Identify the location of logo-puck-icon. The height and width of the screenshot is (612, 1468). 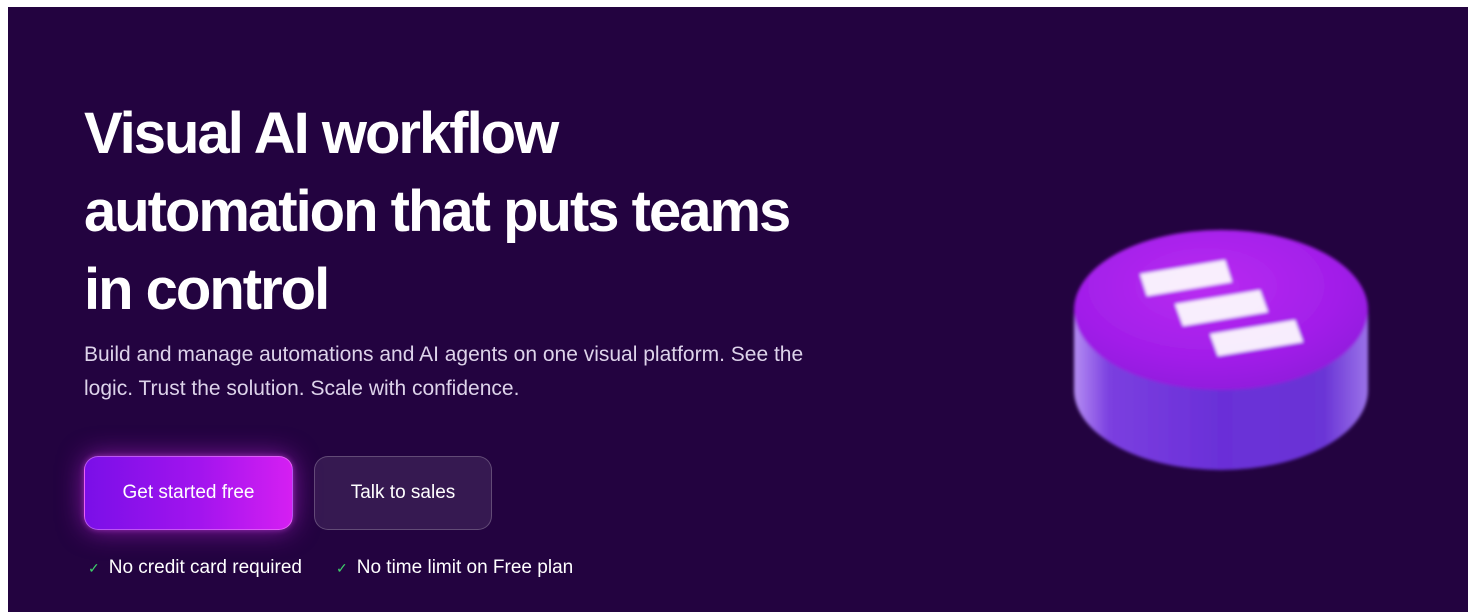
(1221, 350).